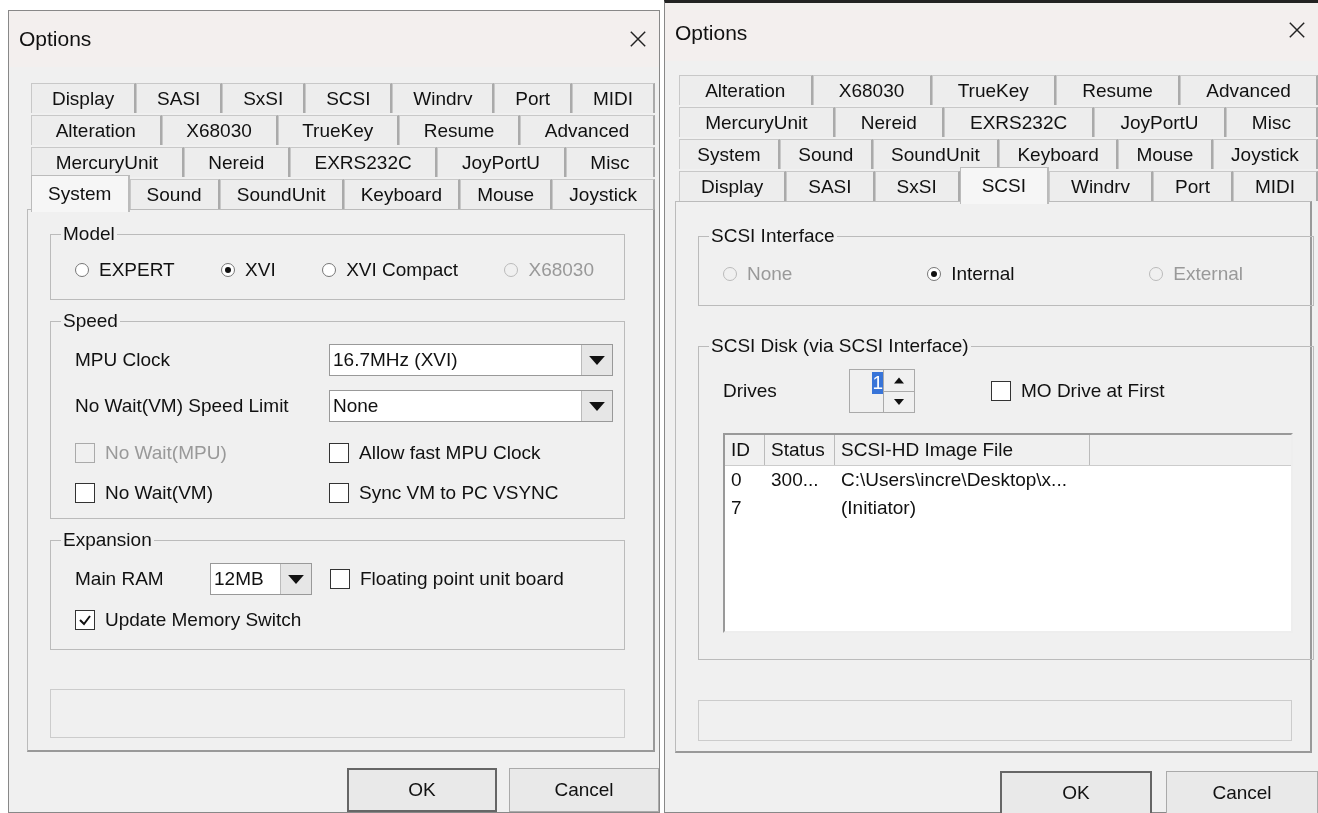 This screenshot has height=813, width=1318. What do you see at coordinates (882, 391) in the screenshot?
I see `number-spinner: 1` at bounding box center [882, 391].